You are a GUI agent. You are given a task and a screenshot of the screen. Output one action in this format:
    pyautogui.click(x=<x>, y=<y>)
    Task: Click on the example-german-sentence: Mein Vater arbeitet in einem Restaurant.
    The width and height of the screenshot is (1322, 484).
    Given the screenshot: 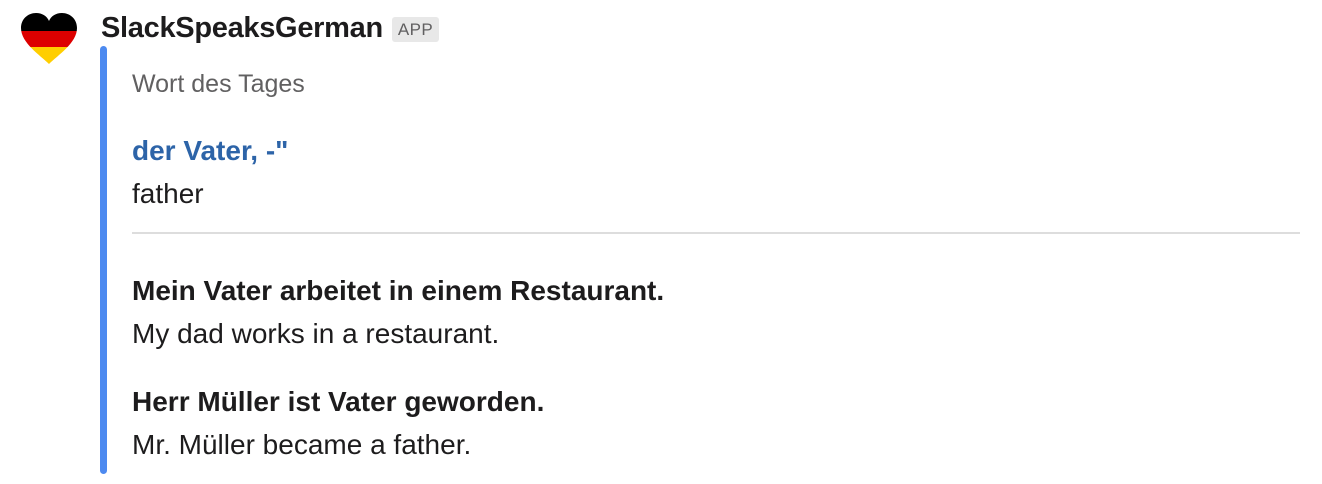 What is the action you would take?
    pyautogui.click(x=398, y=290)
    